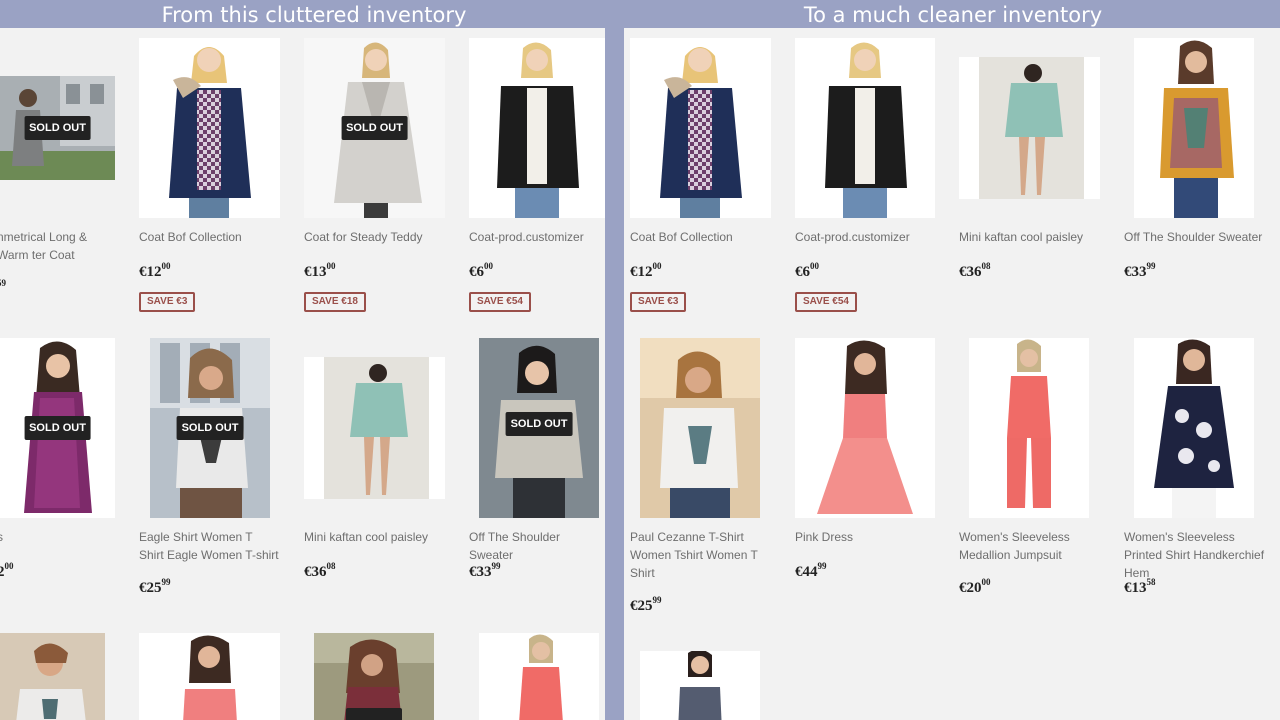 Image resolution: width=1280 pixels, height=720 pixels. I want to click on paisley-top-photo, so click(1194, 128).